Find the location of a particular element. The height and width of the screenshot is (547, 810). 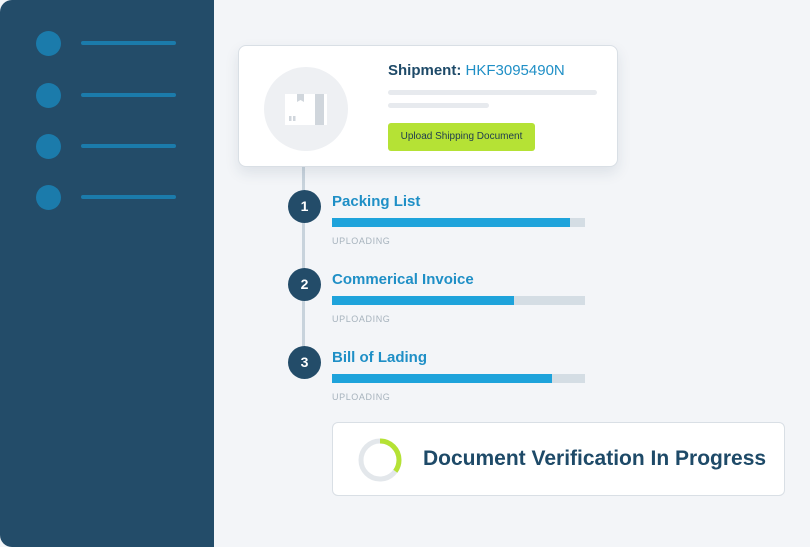

step-number-badge: 2 is located at coordinates (304, 284).